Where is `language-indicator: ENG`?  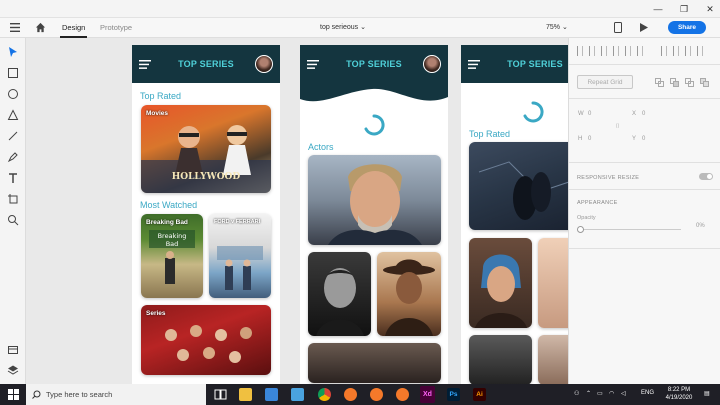 language-indicator: ENG is located at coordinates (647, 393).